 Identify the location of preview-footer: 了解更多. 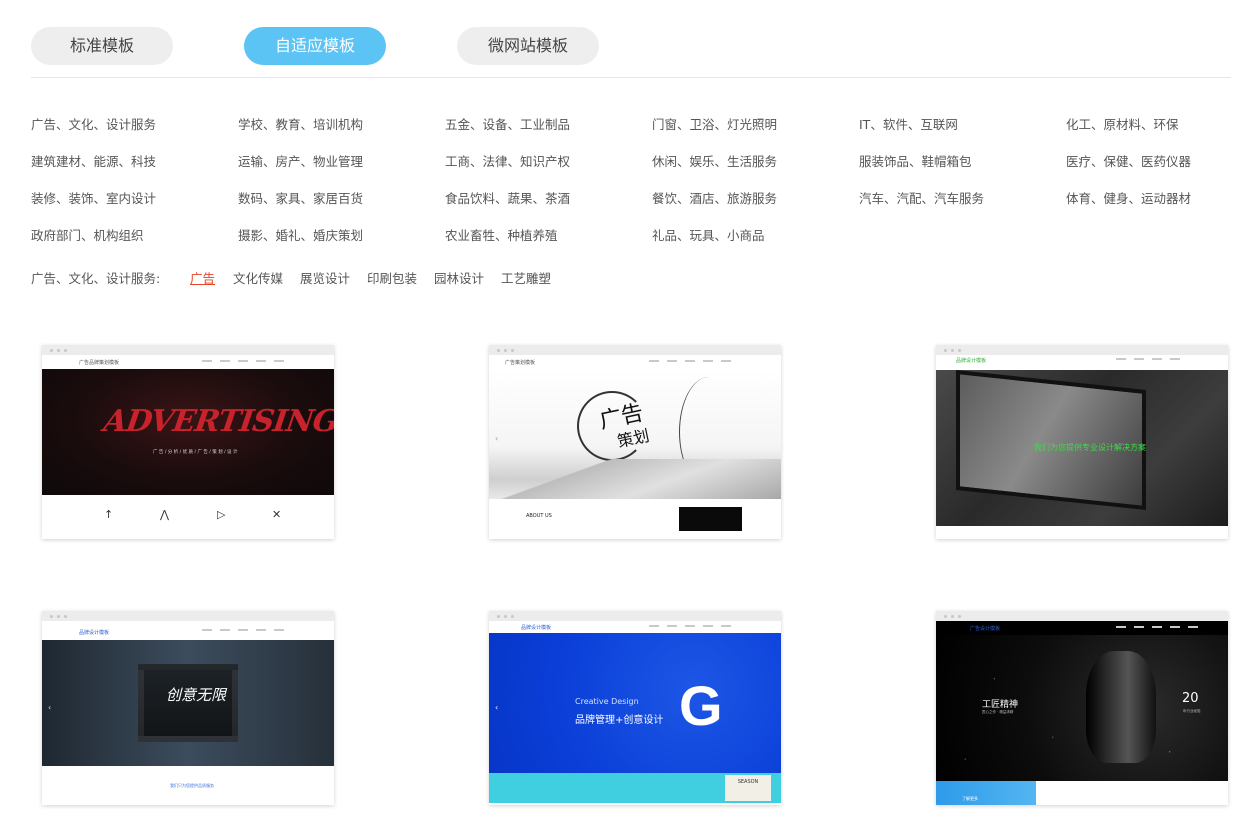
(1082, 793).